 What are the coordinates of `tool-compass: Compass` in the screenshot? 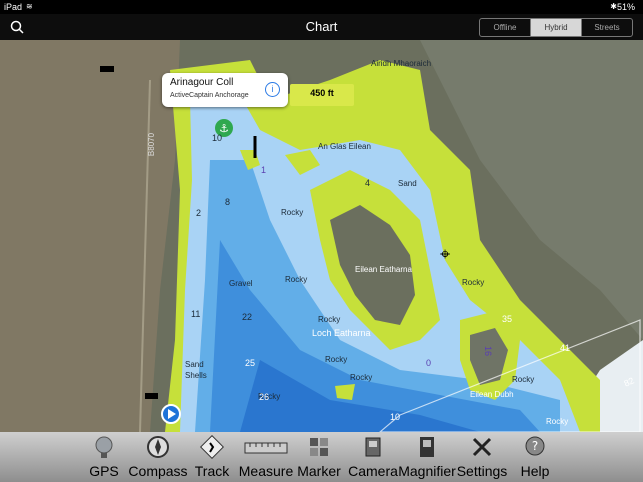 It's located at (158, 457).